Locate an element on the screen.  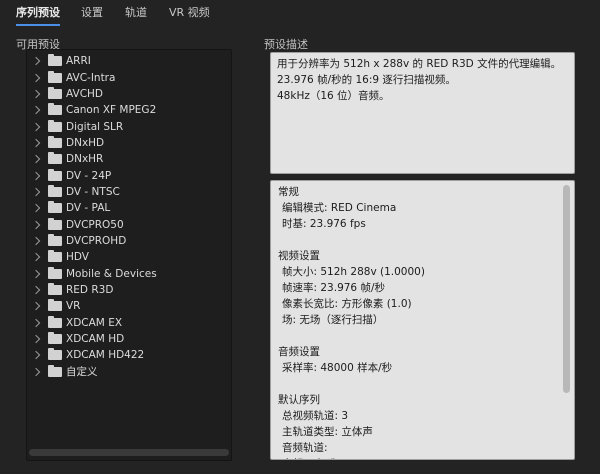
preset-folder-label: VR is located at coordinates (73, 306).